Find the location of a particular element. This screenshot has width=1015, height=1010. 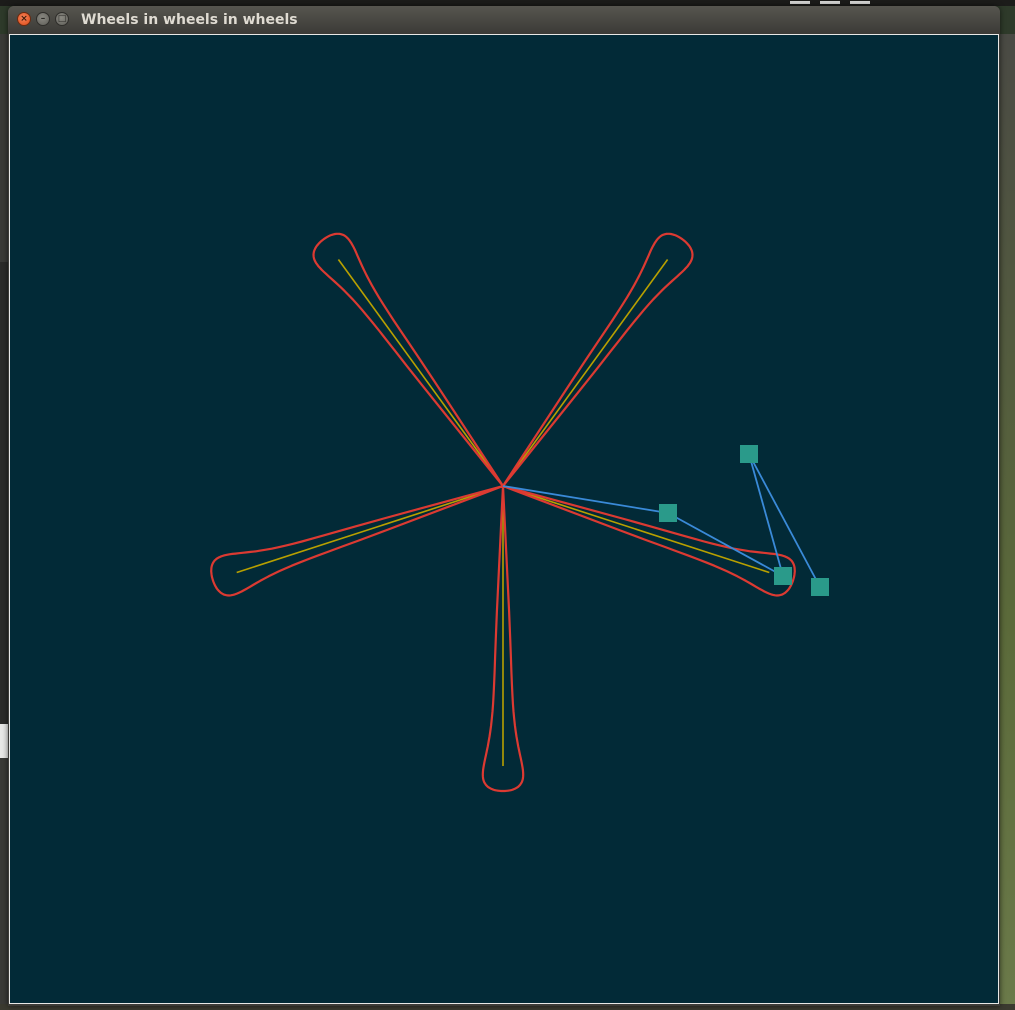

wheel-arm-line is located at coordinates (766, 515).